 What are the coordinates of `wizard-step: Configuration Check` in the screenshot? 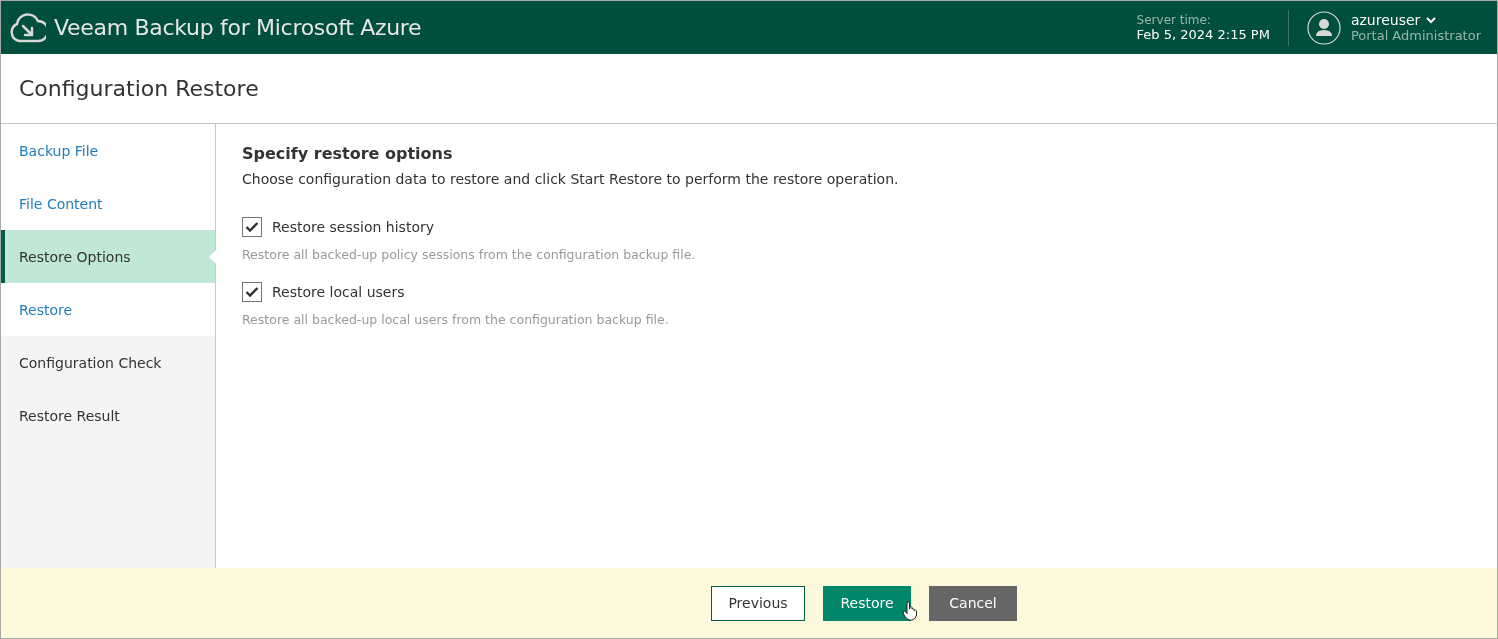 It's located at (108, 362).